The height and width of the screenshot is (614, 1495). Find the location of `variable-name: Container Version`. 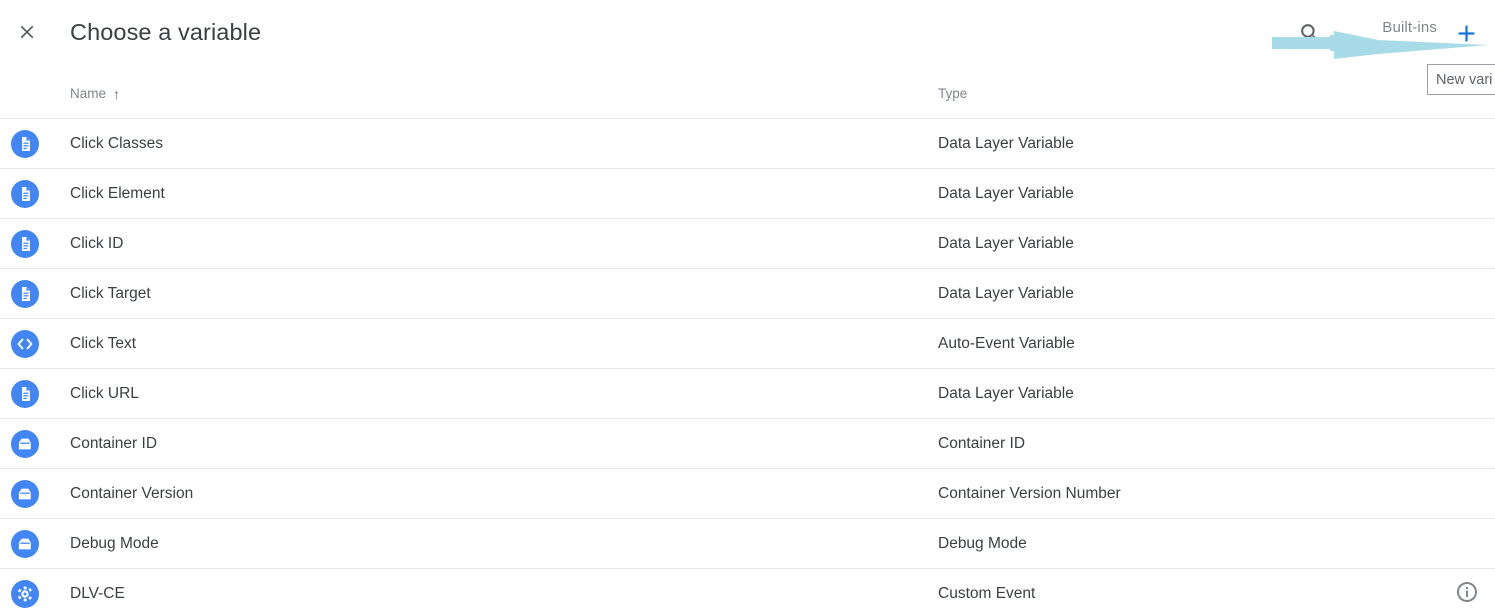

variable-name: Container Version is located at coordinates (132, 493).